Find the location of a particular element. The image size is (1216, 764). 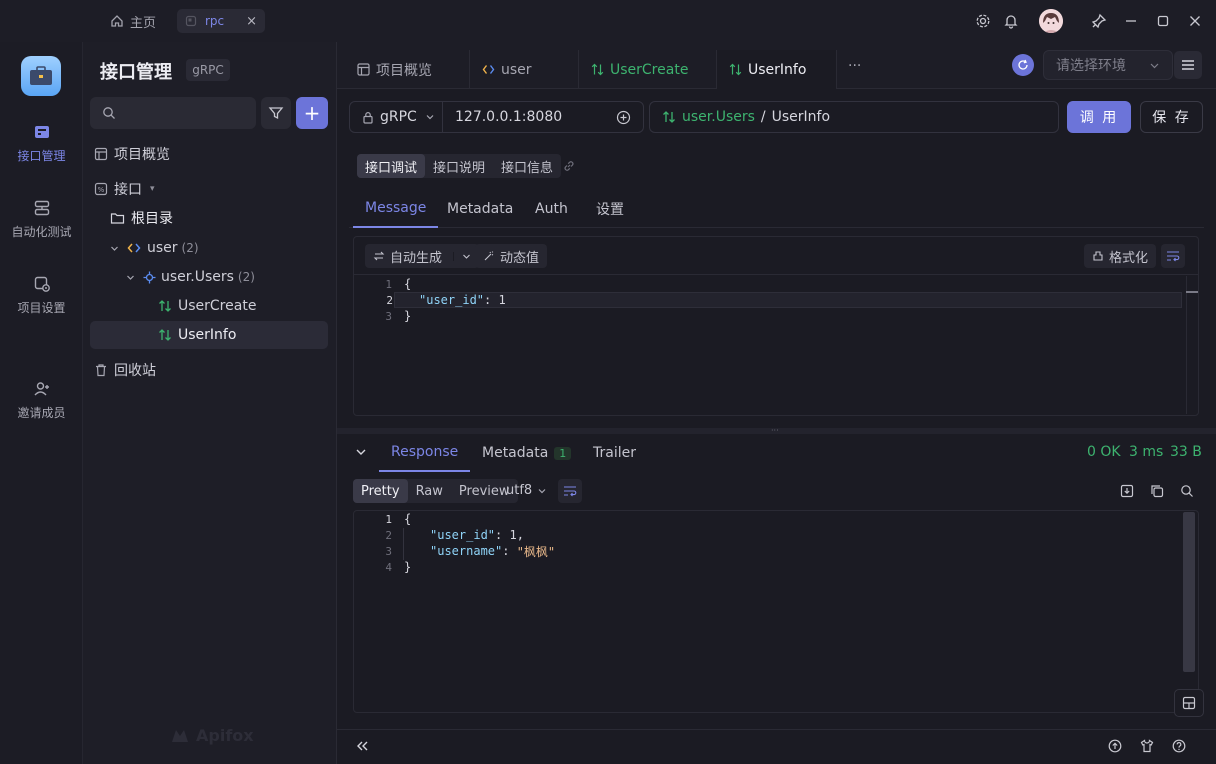

tree-label: user is located at coordinates (162, 248).